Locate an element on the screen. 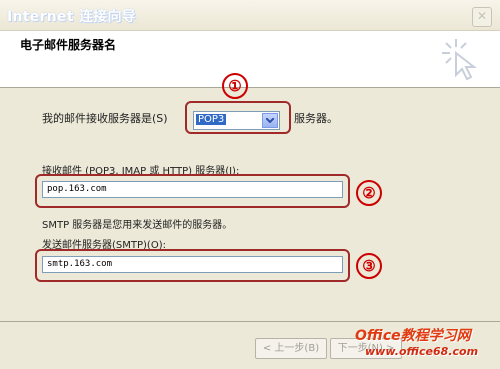  incoming-server-input: pop.163.com is located at coordinates (192, 189).